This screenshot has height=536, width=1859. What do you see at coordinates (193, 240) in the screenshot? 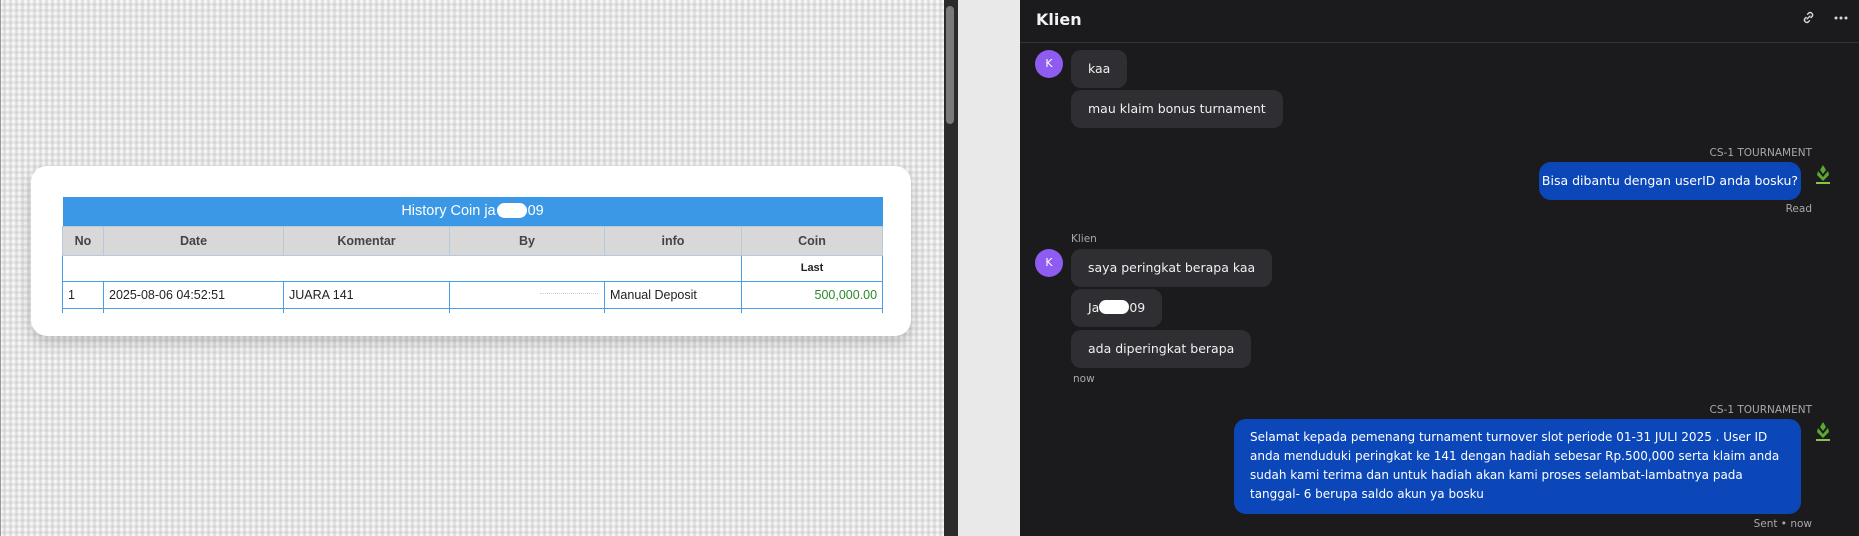
I see `column-header-date: Date` at bounding box center [193, 240].